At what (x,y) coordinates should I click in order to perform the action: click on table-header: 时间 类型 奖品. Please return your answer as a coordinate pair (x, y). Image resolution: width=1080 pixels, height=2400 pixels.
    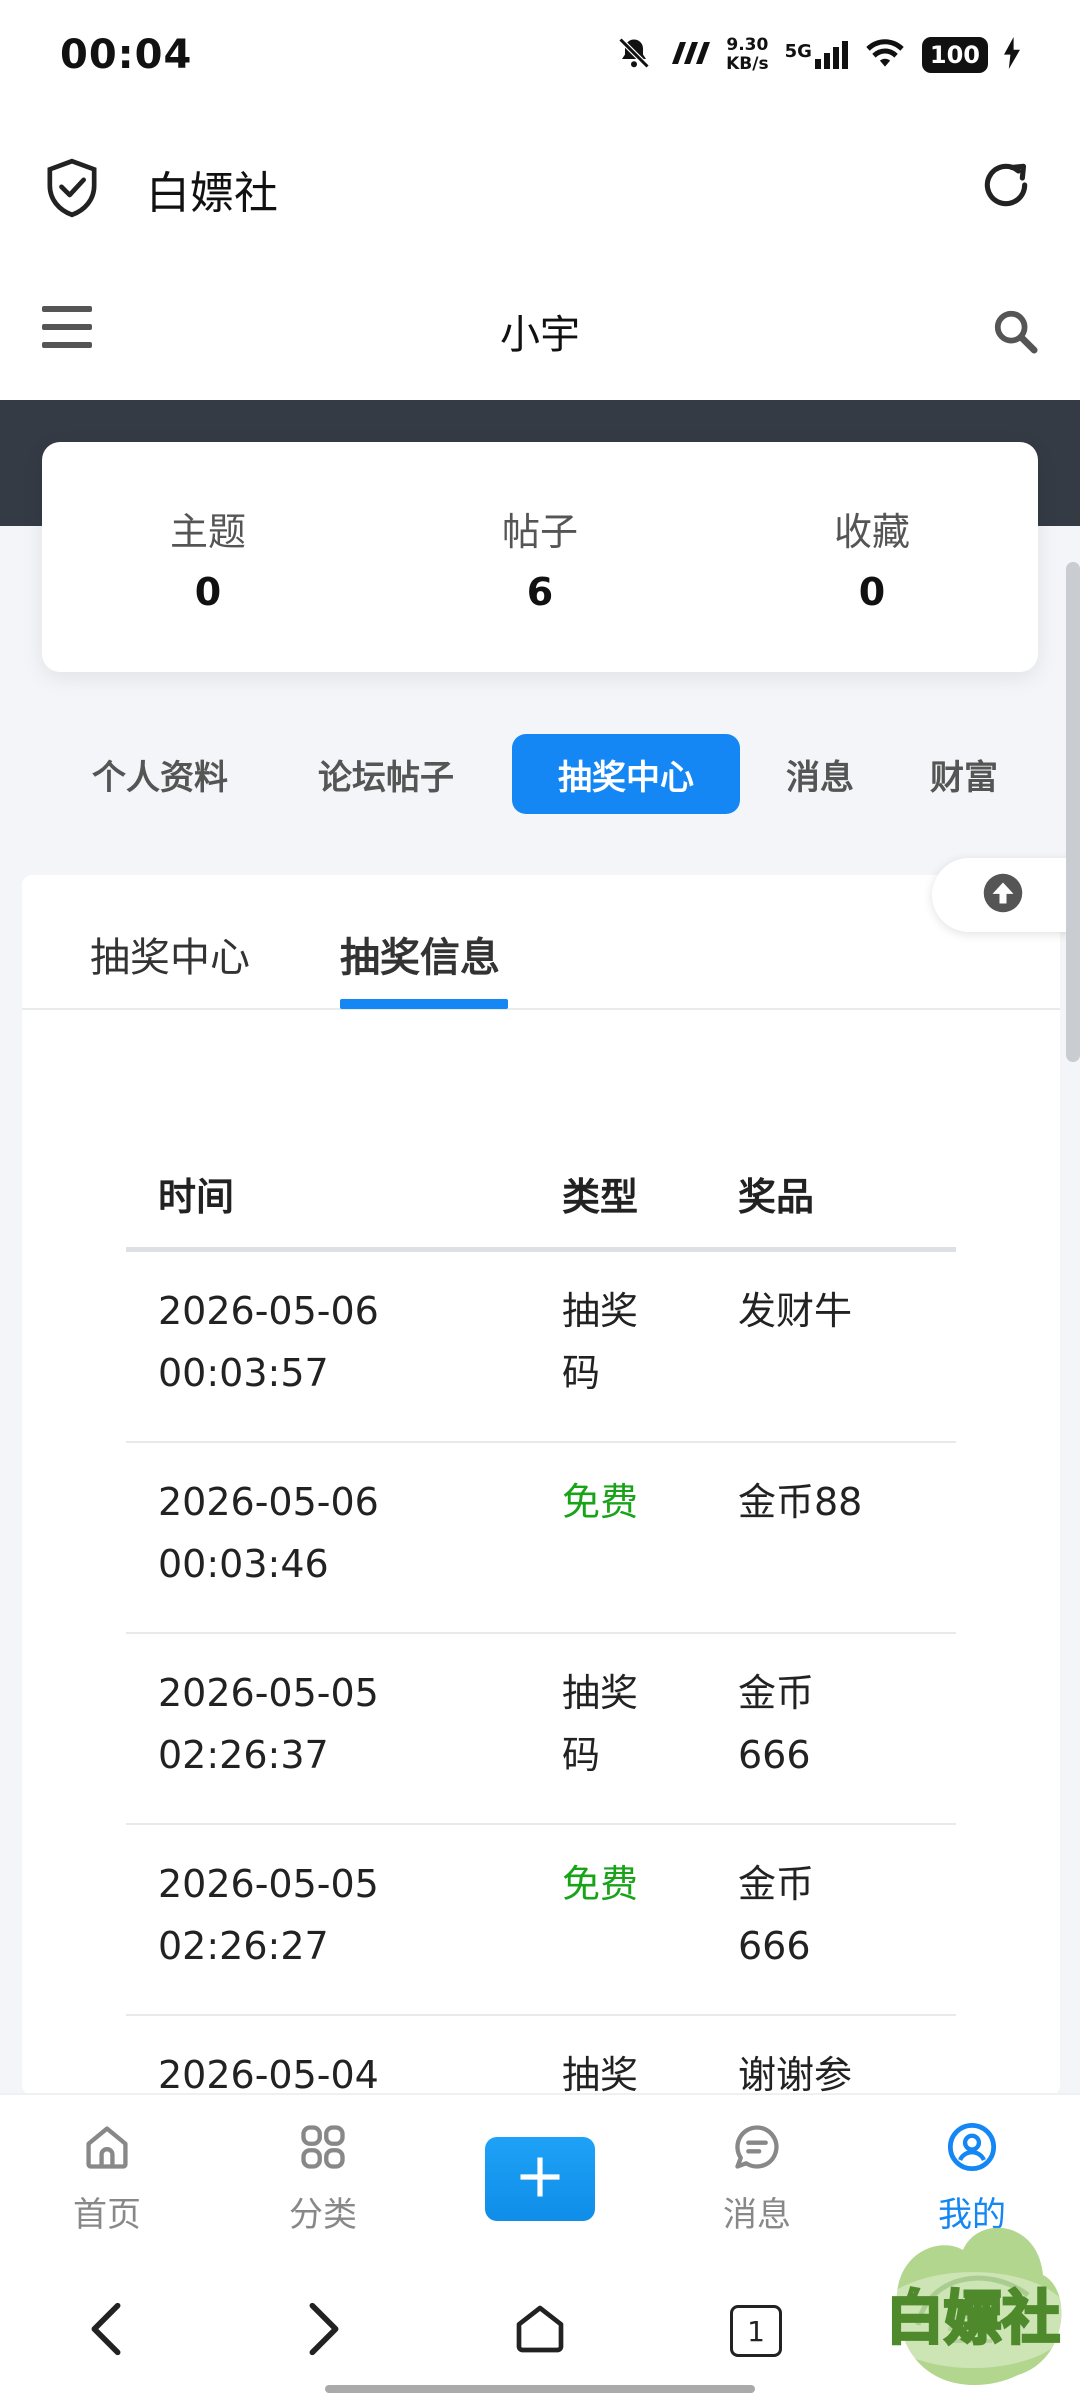
    Looking at the image, I should click on (541, 1196).